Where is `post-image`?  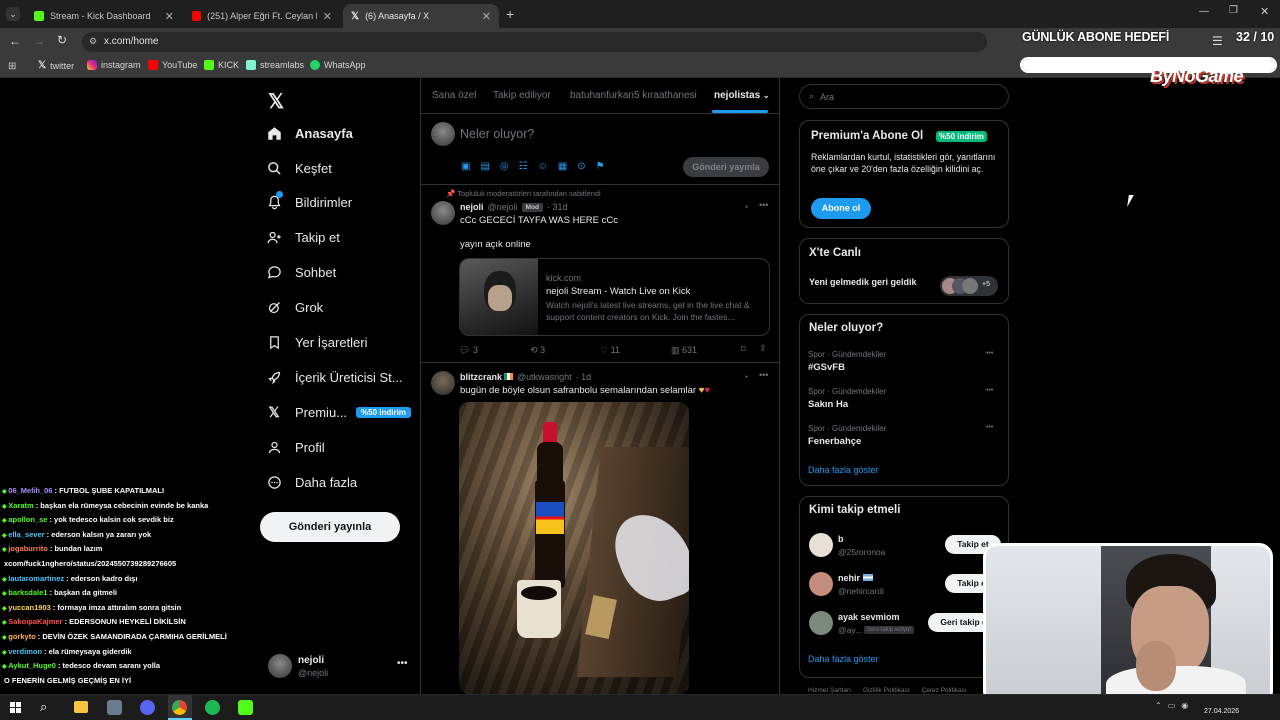 post-image is located at coordinates (574, 548).